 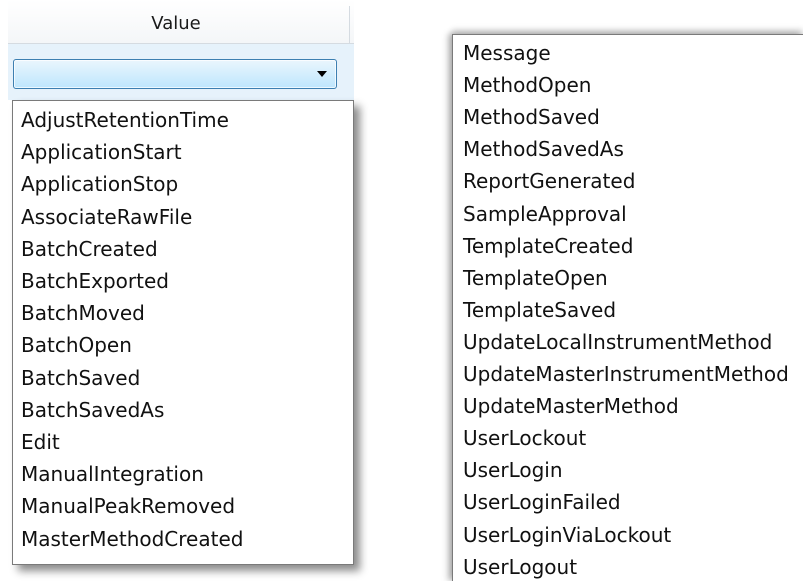 What do you see at coordinates (176, 23) in the screenshot?
I see `value-column-header-label: Value` at bounding box center [176, 23].